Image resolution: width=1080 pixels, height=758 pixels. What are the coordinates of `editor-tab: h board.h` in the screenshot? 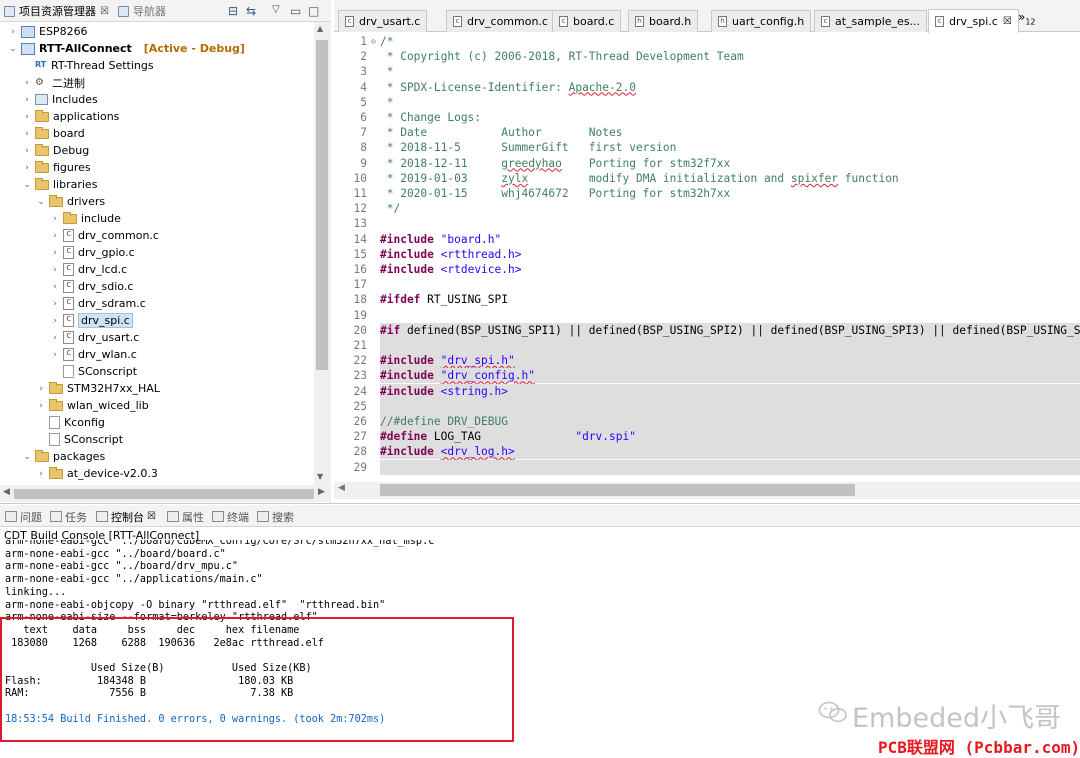 It's located at (663, 21).